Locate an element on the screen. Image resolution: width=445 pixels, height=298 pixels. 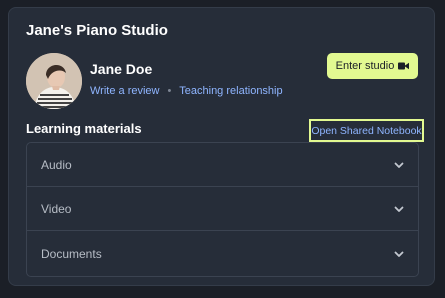
teaching-relationship-link: Teaching relationship is located at coordinates (230, 91).